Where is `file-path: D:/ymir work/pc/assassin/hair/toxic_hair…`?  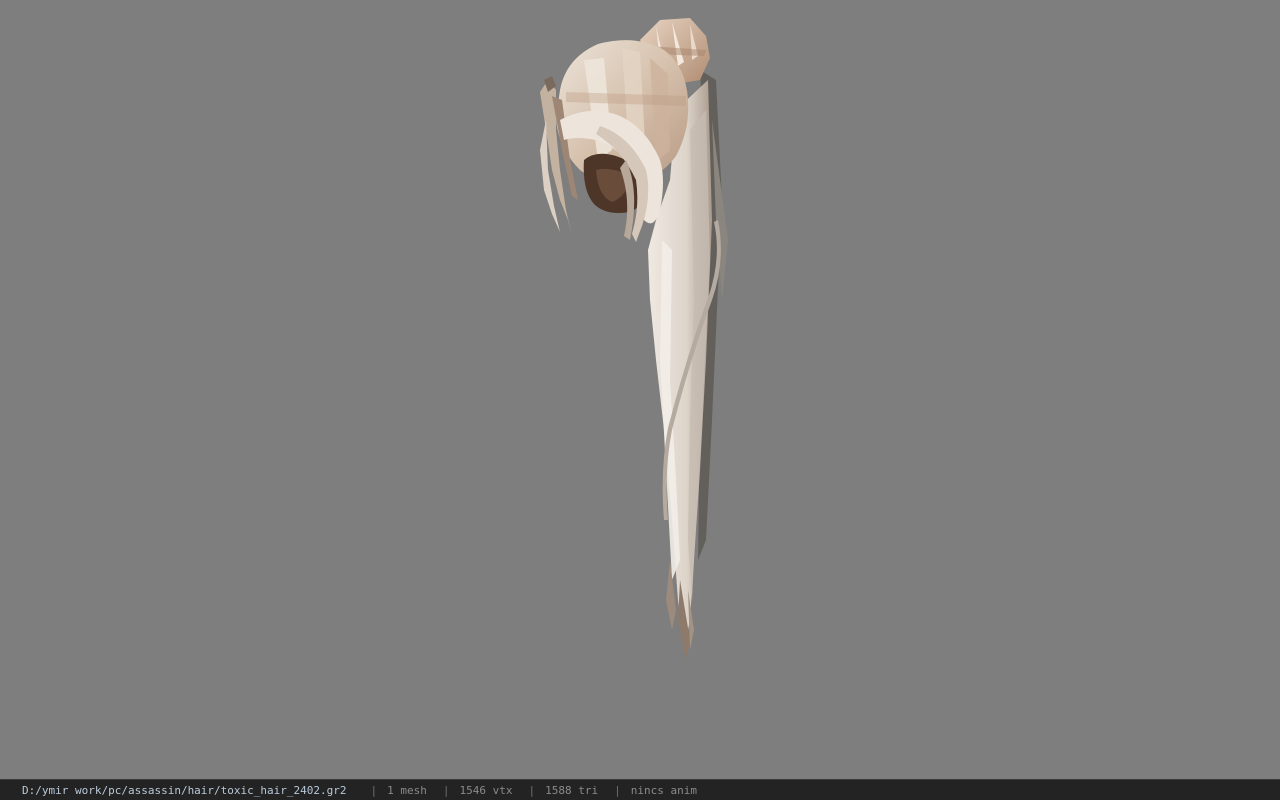 file-path: D:/ymir work/pc/assassin/hair/toxic_hair… is located at coordinates (184, 790).